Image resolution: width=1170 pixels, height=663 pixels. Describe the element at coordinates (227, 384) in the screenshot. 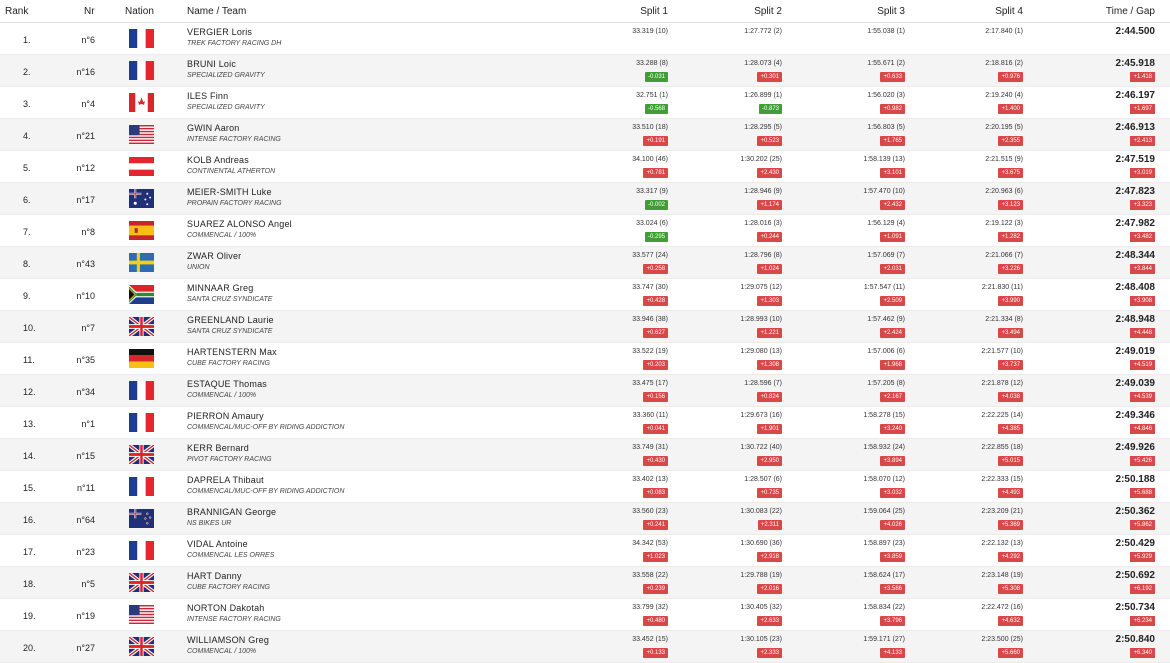

I see `rider-name: ESTAQUE Thomas` at that location.